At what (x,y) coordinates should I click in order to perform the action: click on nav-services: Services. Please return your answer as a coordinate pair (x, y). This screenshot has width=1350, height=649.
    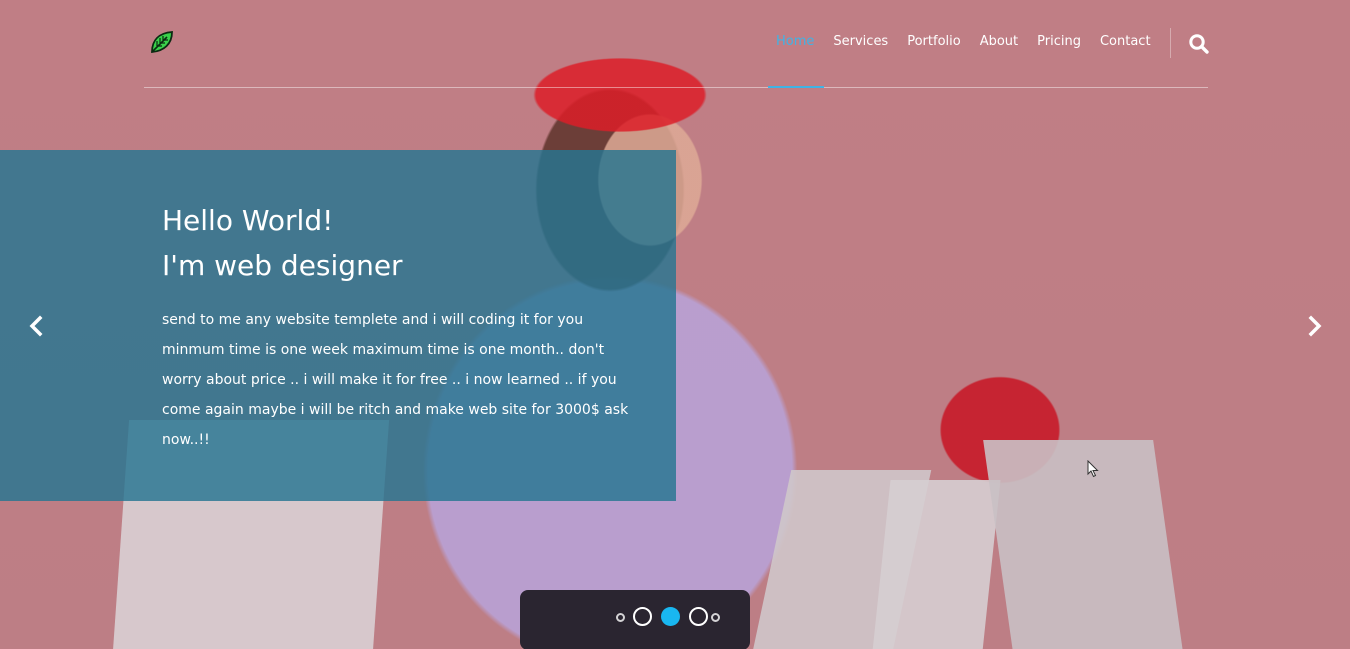
    Looking at the image, I should click on (860, 41).